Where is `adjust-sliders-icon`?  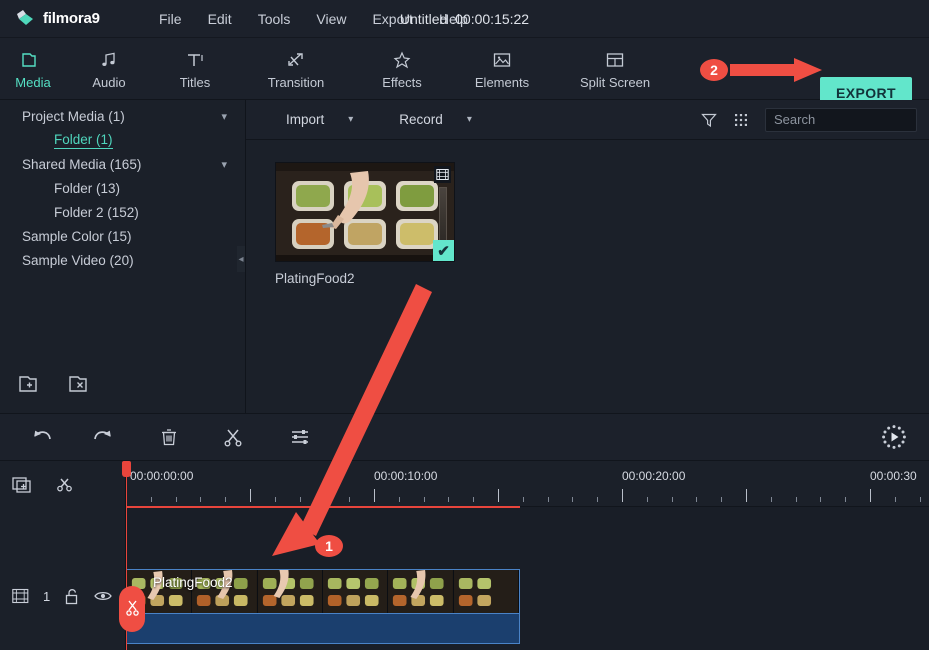
adjust-sliders-icon is located at coordinates (300, 437).